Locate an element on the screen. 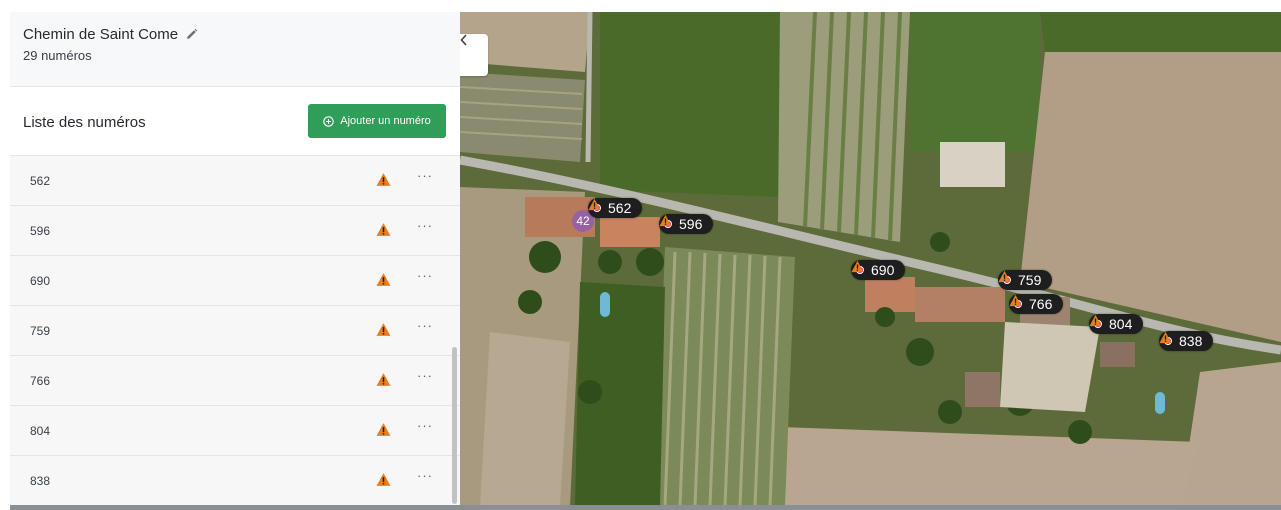 This screenshot has height=510, width=1281. number-label: 690 is located at coordinates (40, 281).